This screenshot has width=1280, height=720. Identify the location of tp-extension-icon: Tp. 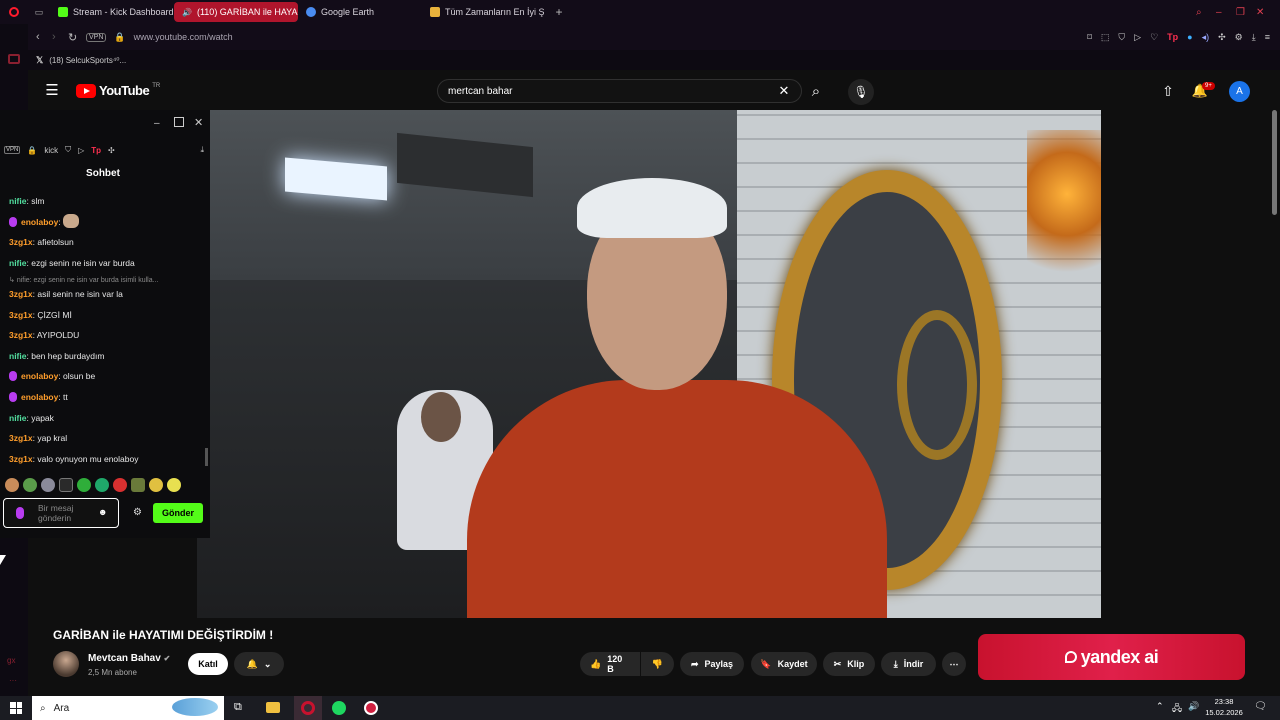
(1172, 37).